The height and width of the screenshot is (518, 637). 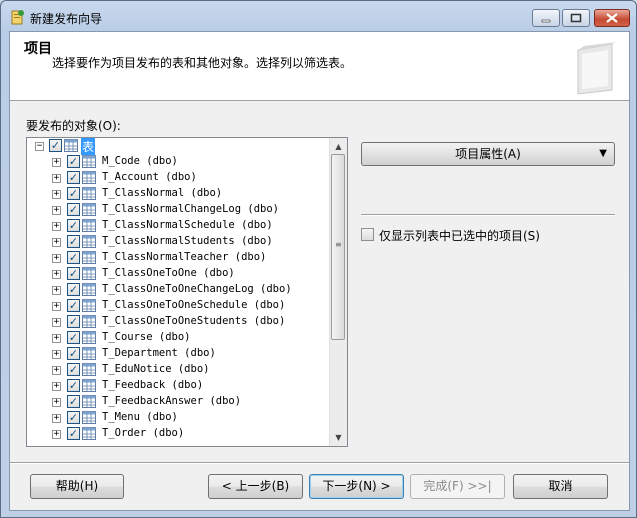 I want to click on tree-item-row: + ✓ T_Menu (dbo), so click(x=177, y=418).